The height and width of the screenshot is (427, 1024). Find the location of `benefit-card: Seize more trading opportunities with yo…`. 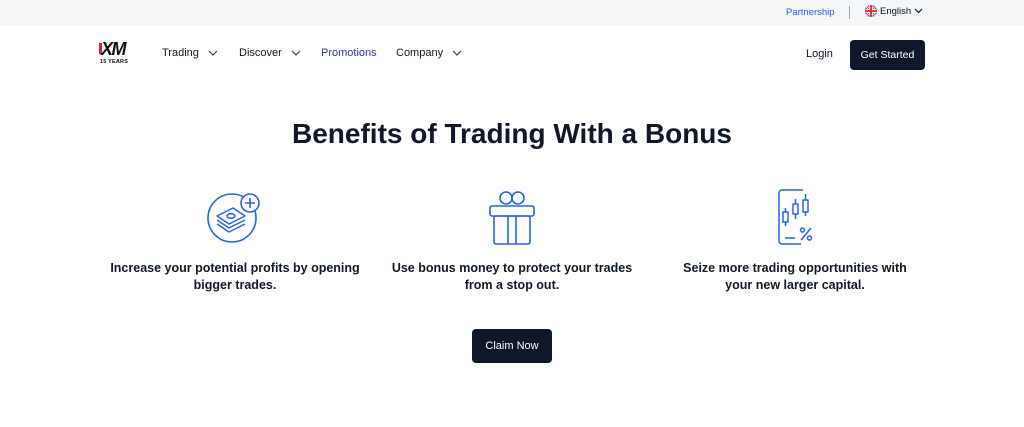

benefit-card: Seize more trading opportunities with yo… is located at coordinates (795, 240).